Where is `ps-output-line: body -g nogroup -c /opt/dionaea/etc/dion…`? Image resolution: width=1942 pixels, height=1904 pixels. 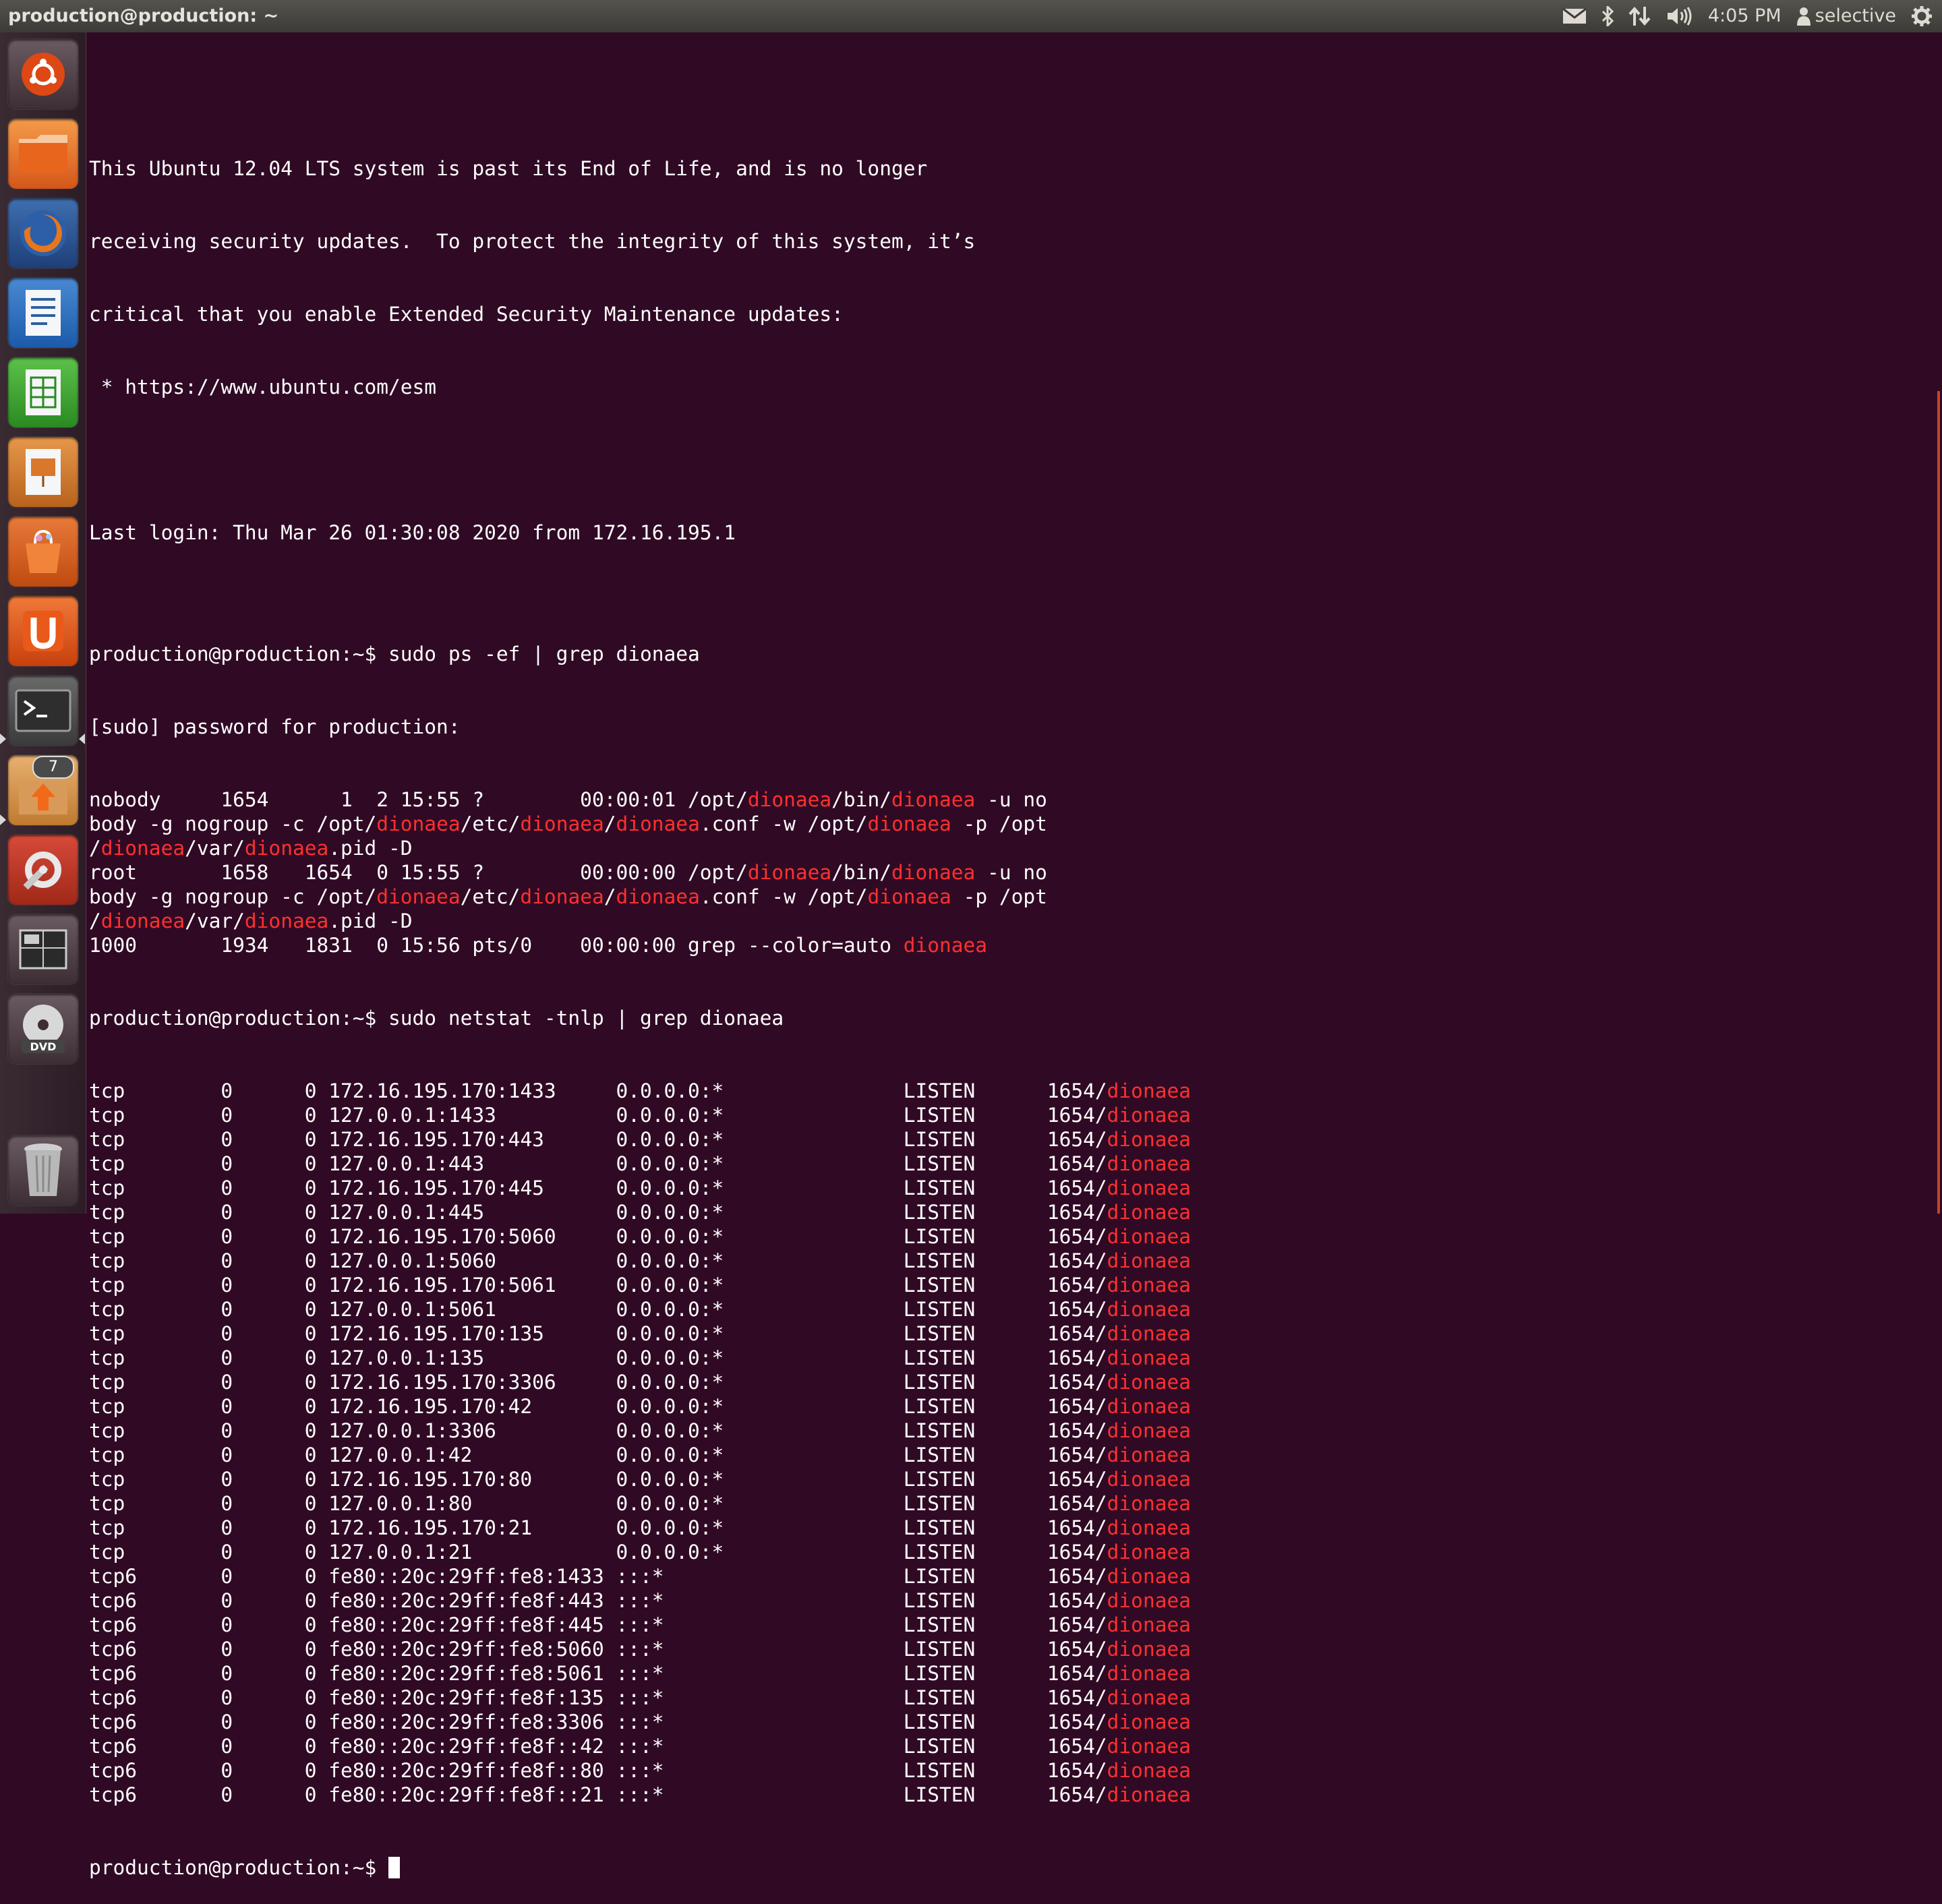 ps-output-line: body -g nogroup -c /opt/dionaea/etc/dion… is located at coordinates (1006, 824).